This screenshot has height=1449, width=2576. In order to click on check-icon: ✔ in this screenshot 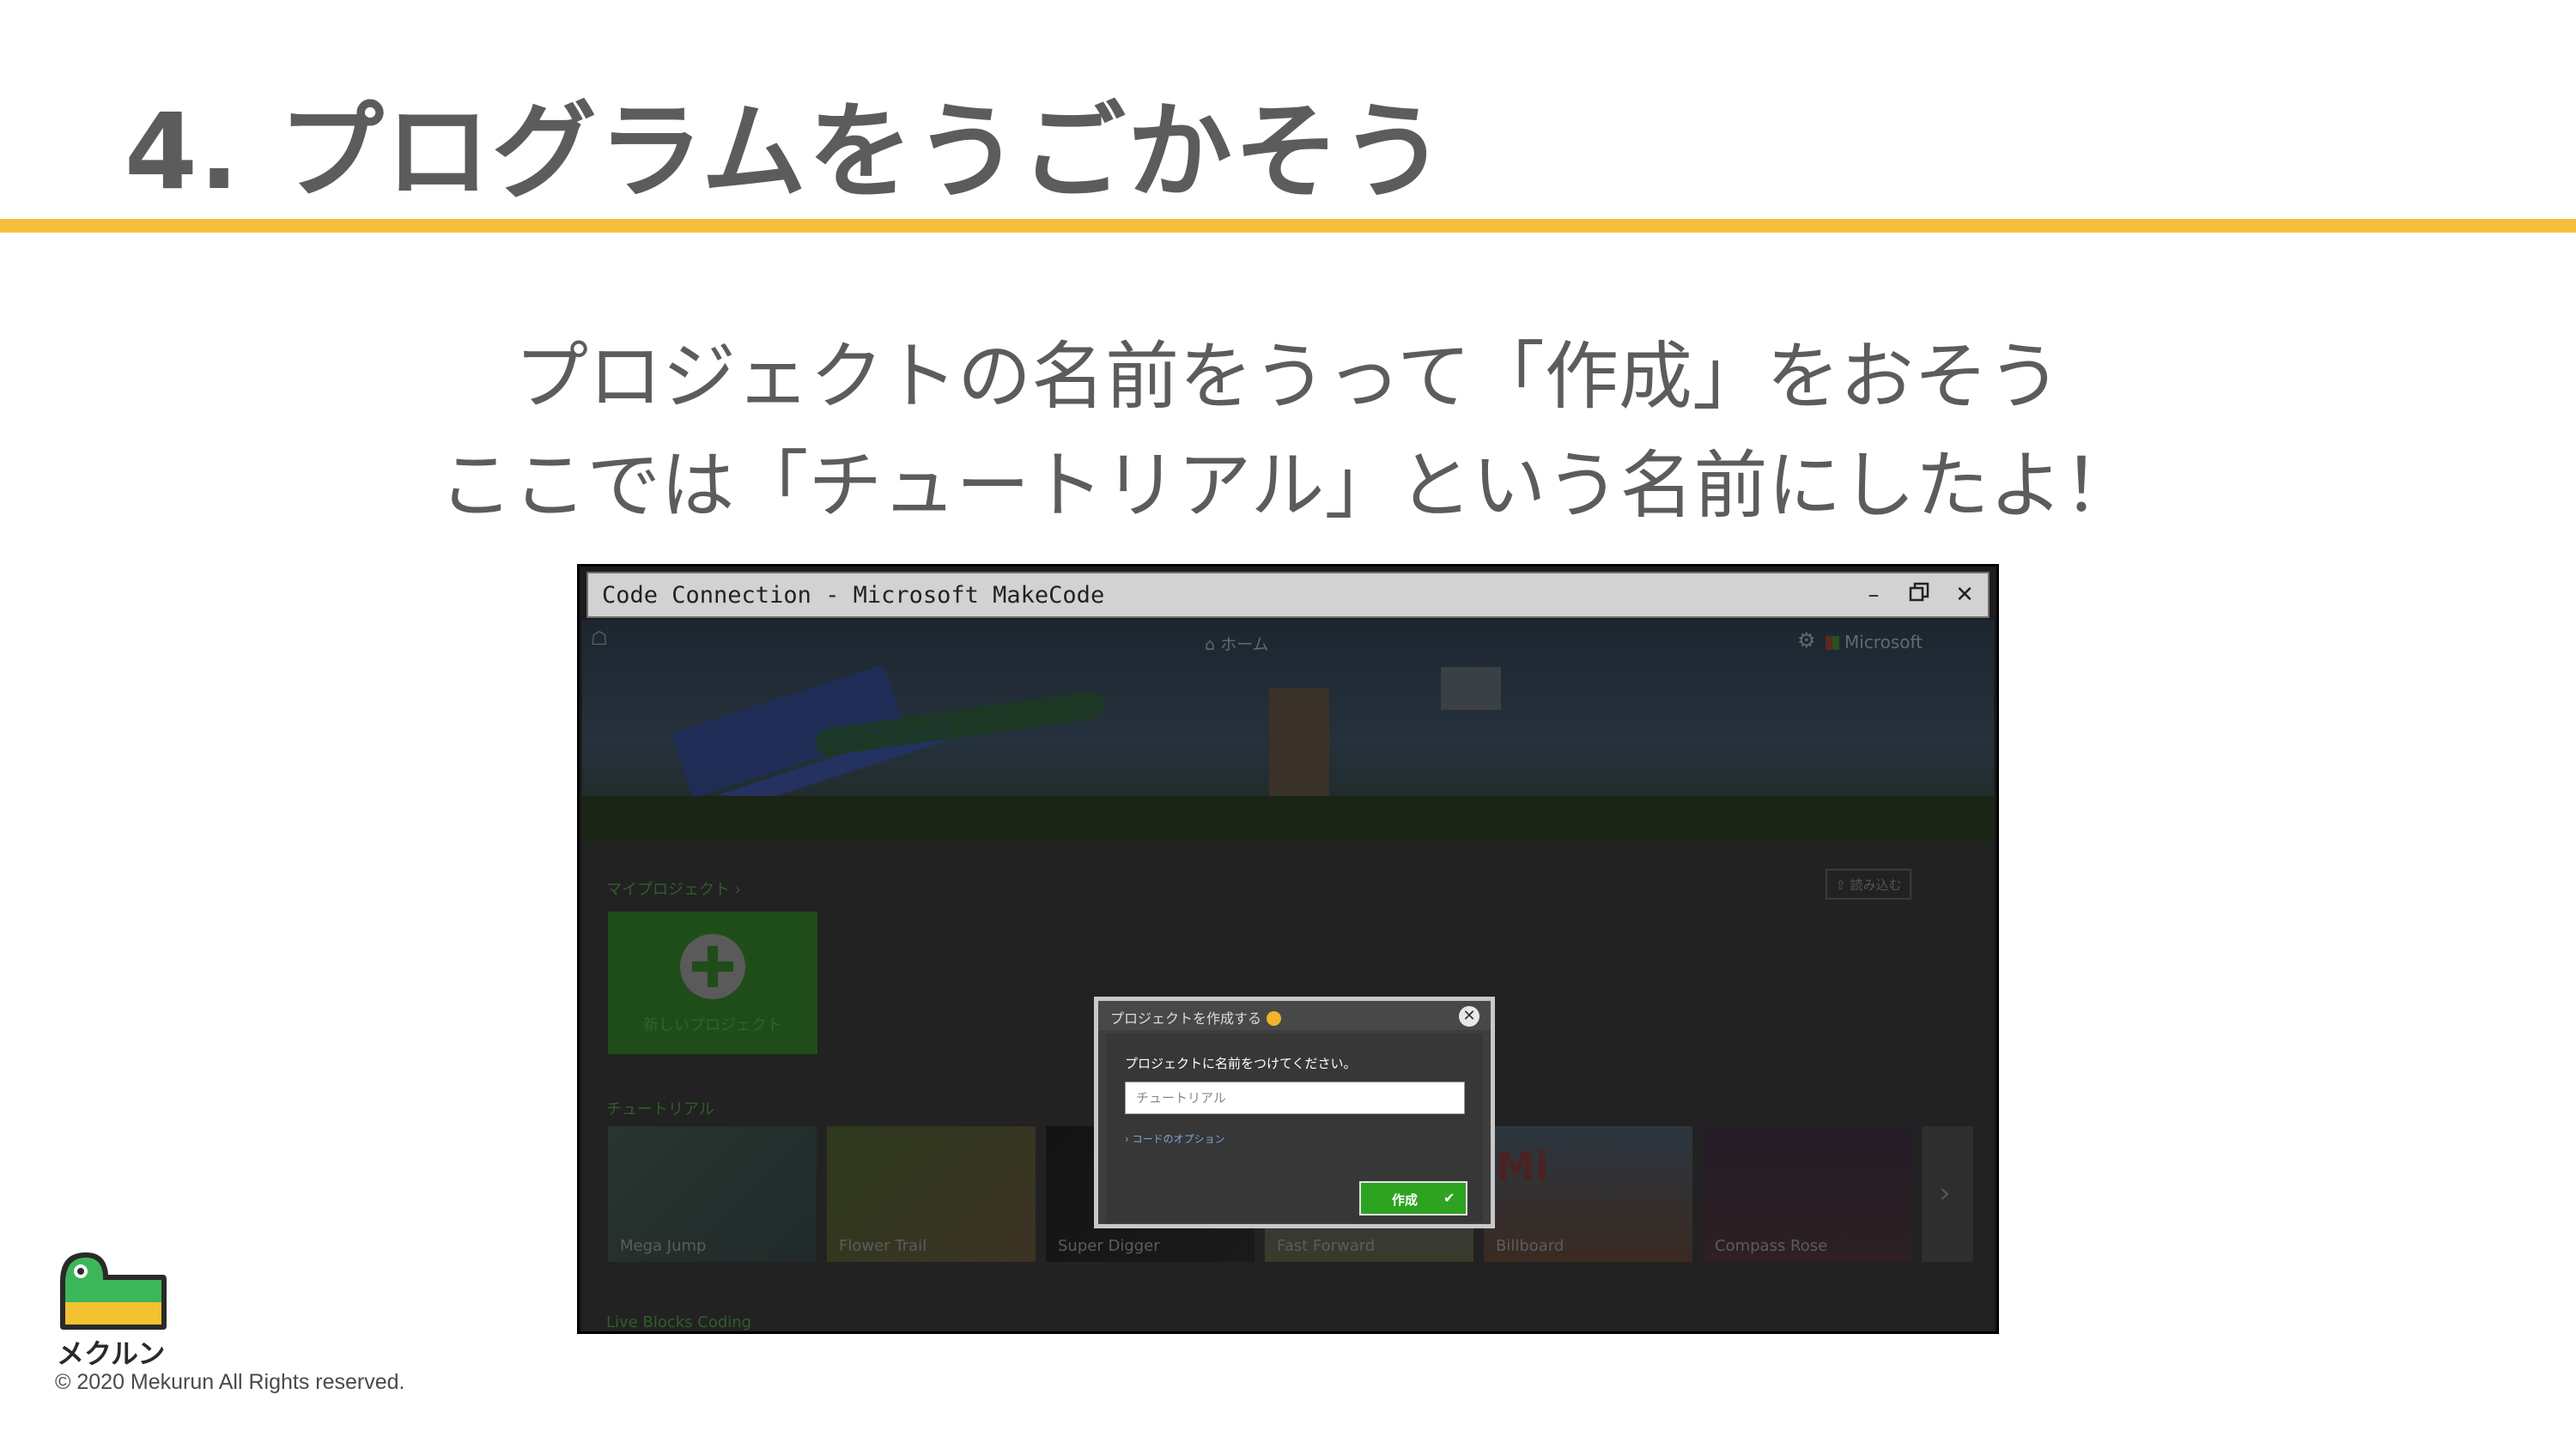, I will do `click(1449, 1198)`.